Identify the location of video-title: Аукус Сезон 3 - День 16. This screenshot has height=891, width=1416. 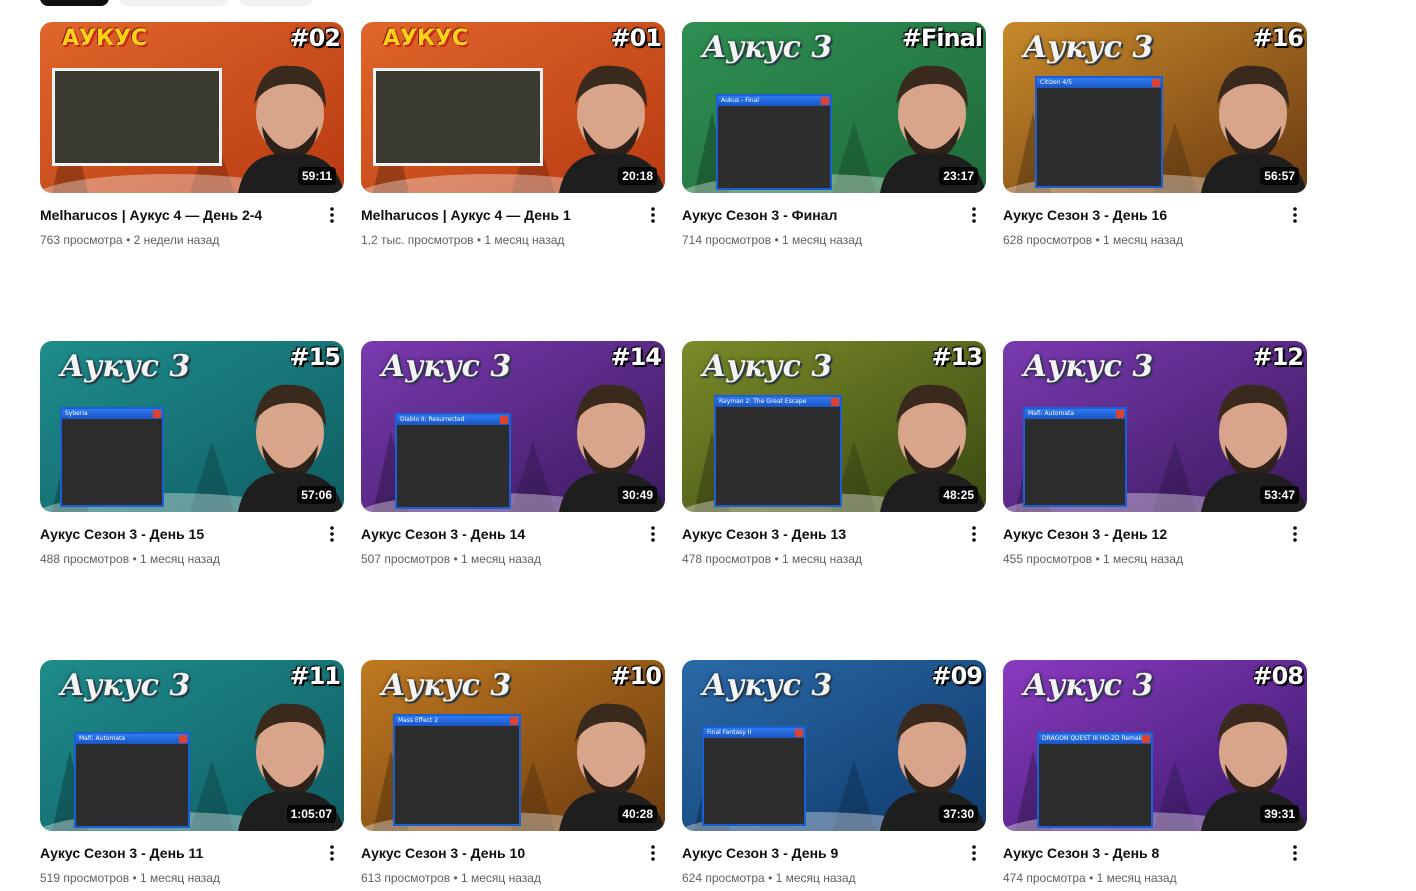
(1155, 215).